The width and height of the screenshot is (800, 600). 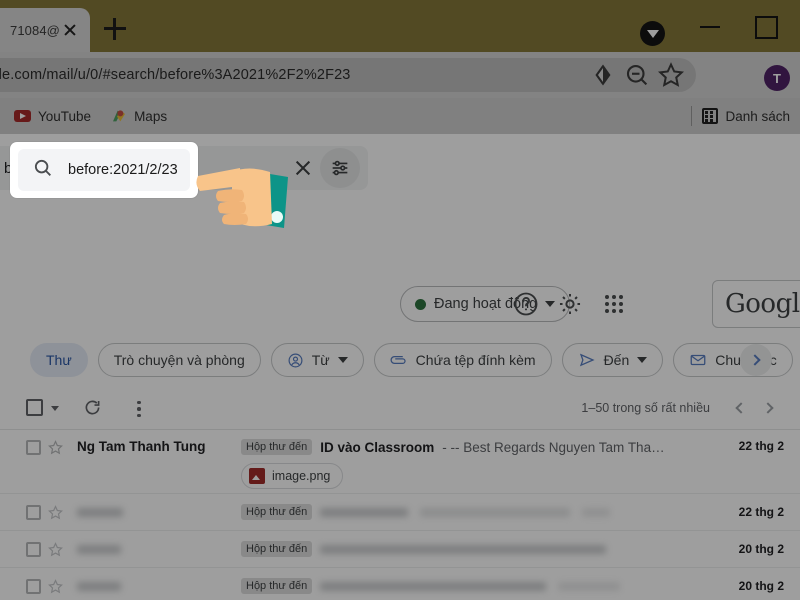 What do you see at coordinates (757, 116) in the screenshot?
I see `reading-list-label: Danh sách` at bounding box center [757, 116].